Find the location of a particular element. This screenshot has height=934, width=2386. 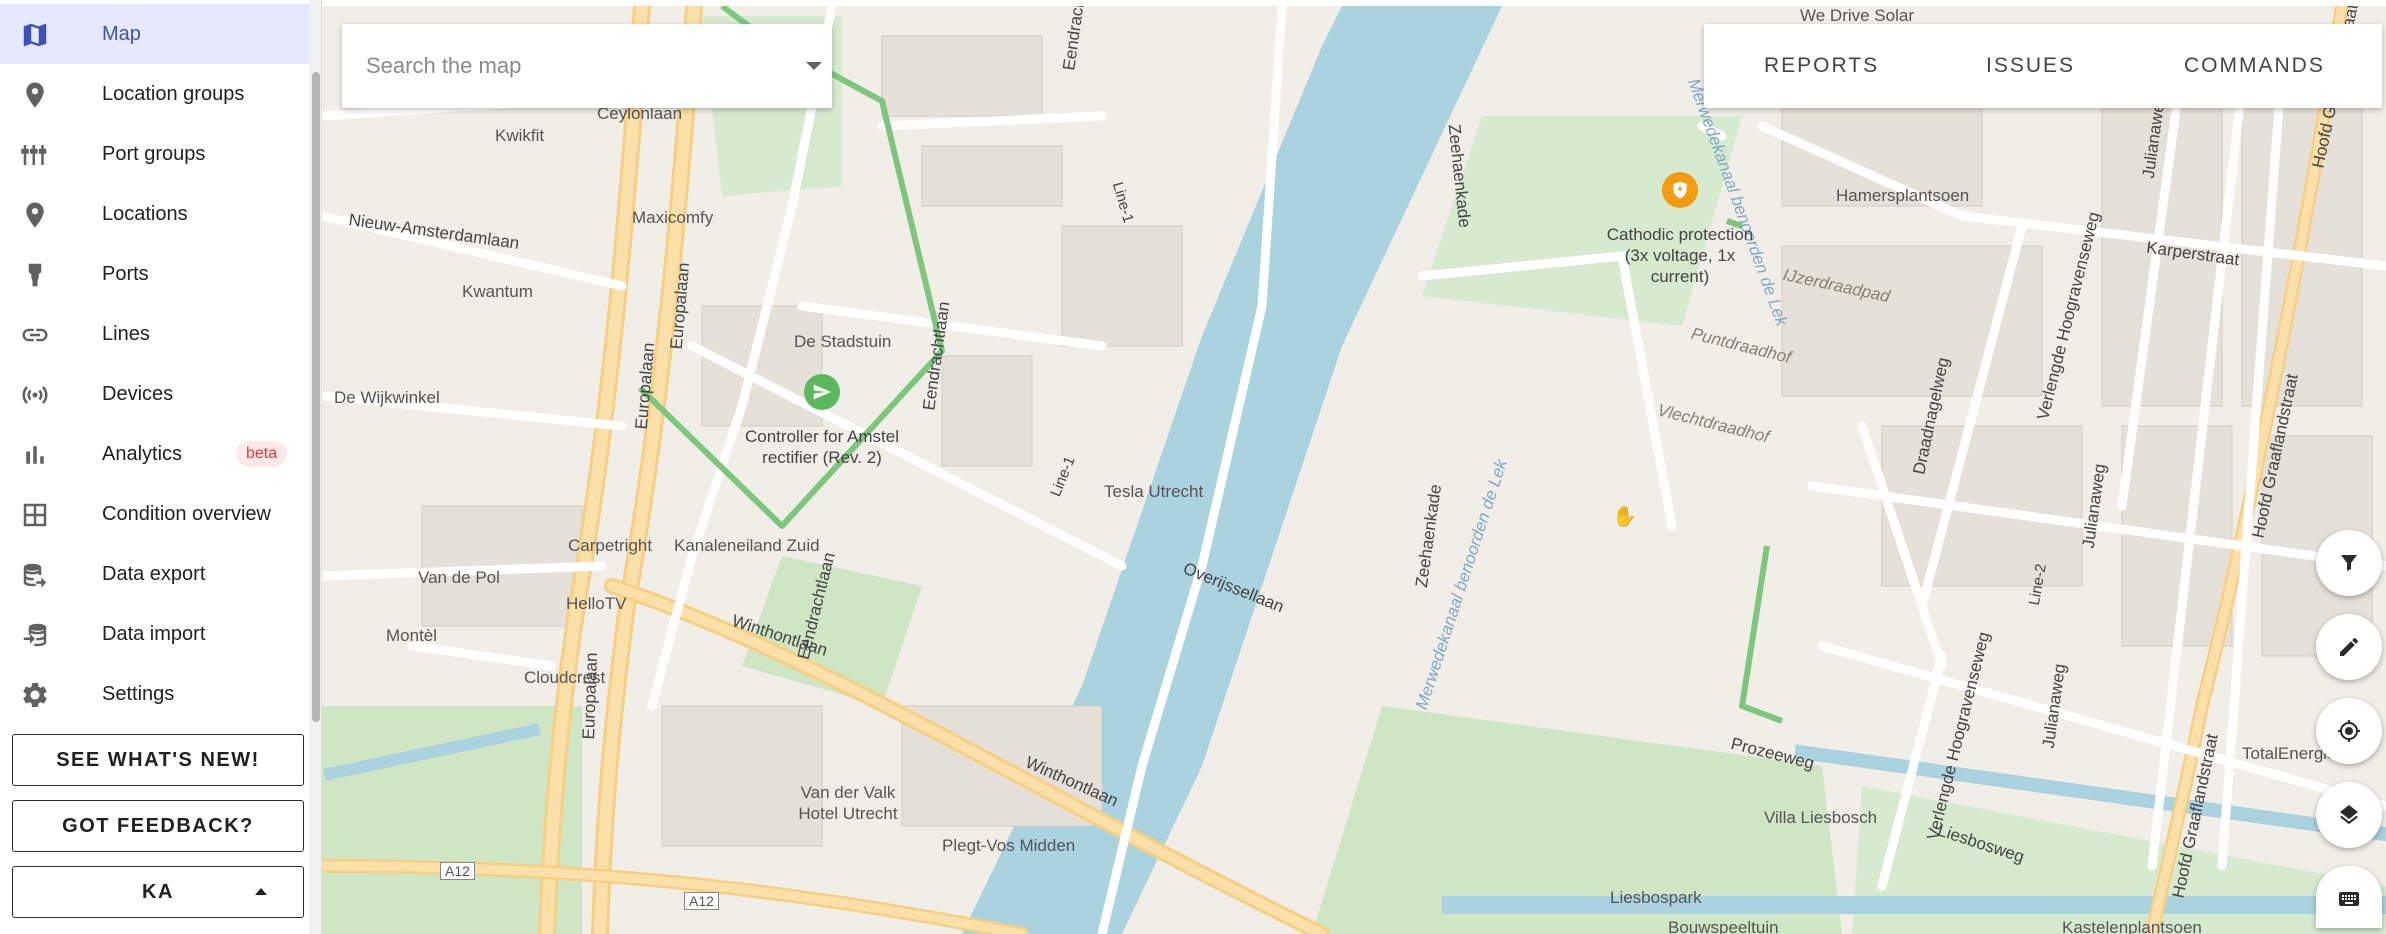

sidebar-item-devices: Devices is located at coordinates (157, 394).